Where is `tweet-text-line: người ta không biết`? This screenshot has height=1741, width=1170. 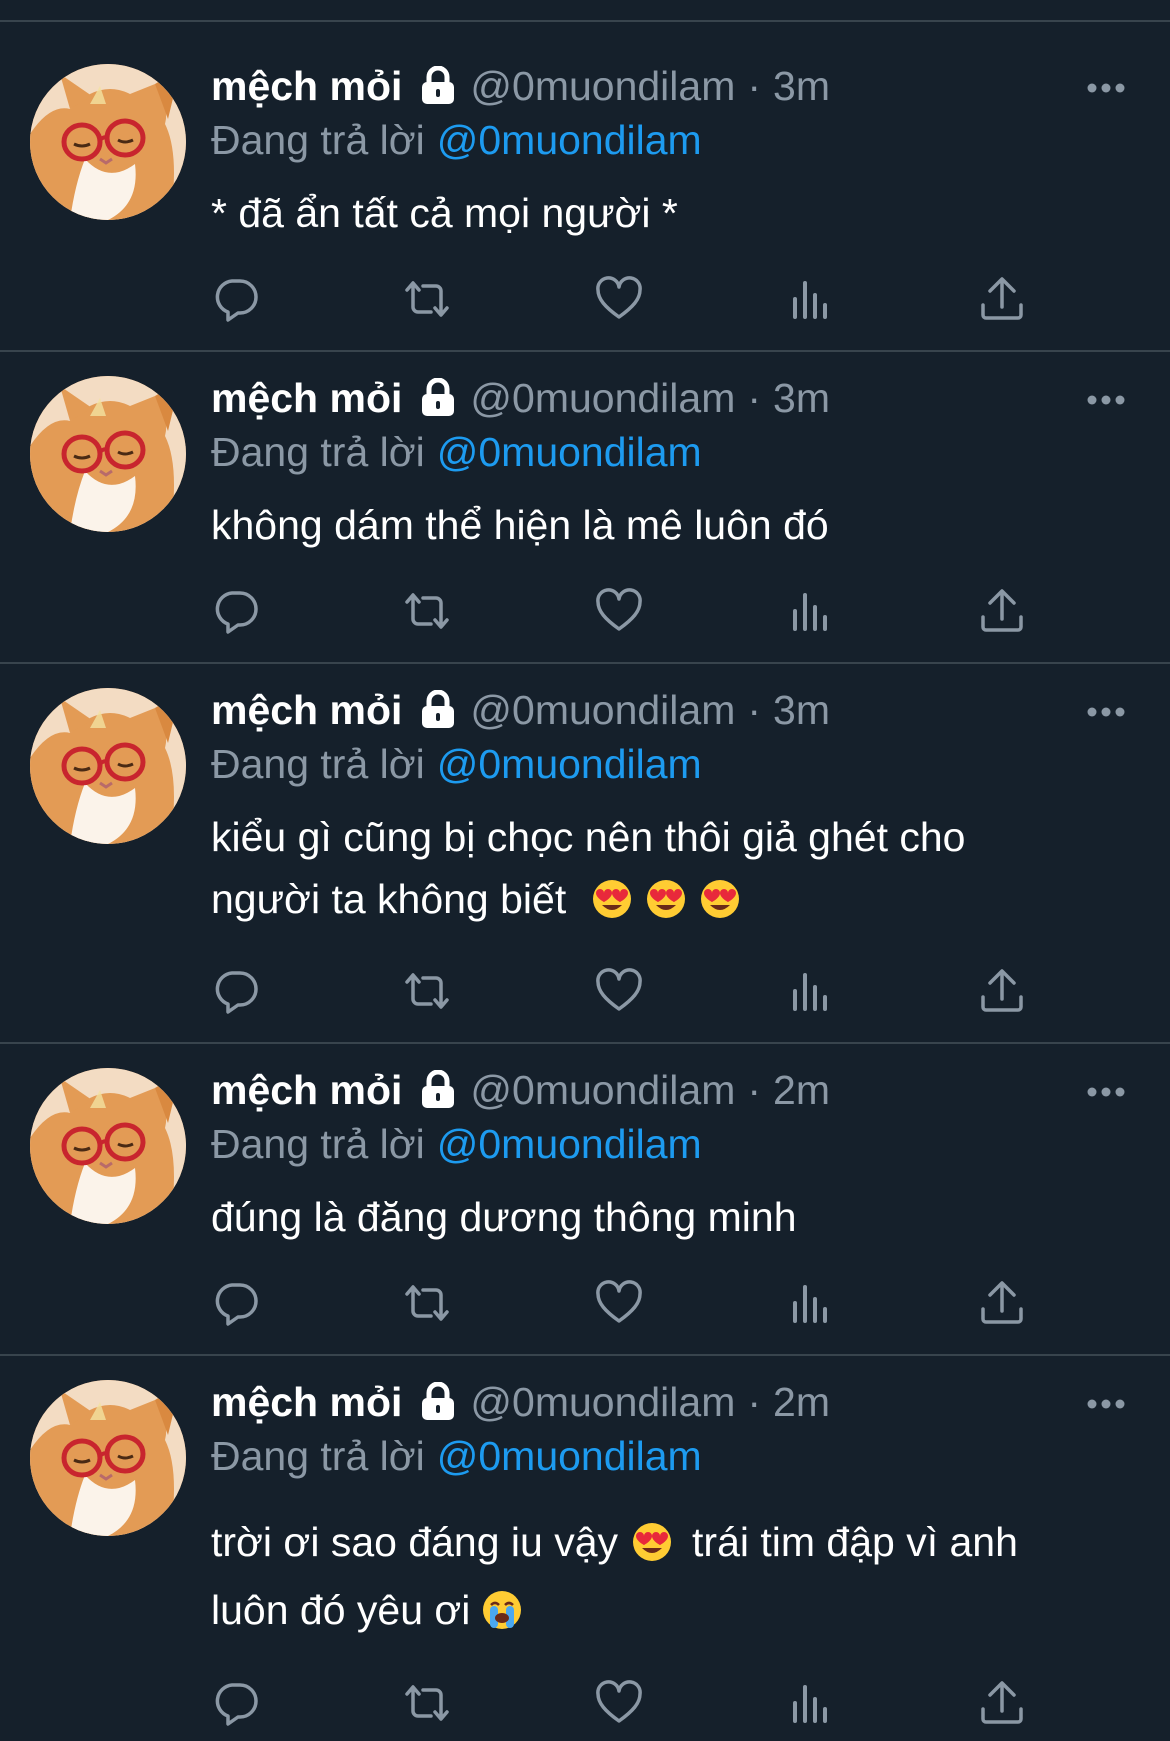 tweet-text-line: người ta không biết is located at coordinates (389, 899).